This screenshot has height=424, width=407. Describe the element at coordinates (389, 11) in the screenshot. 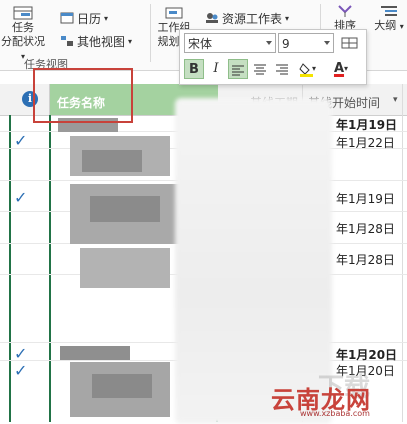

I see `outline-icon` at that location.